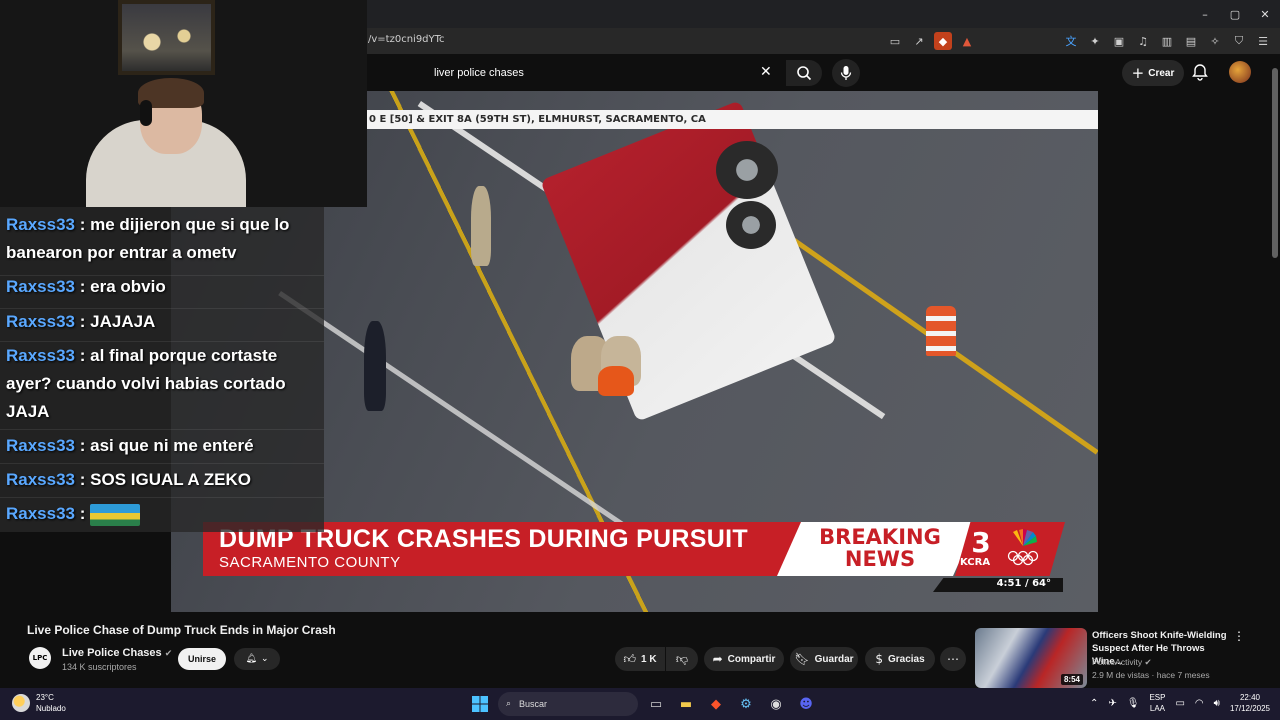 Image resolution: width=1280 pixels, height=720 pixels. I want to click on volume-icon: 🔊︎, so click(1217, 703).